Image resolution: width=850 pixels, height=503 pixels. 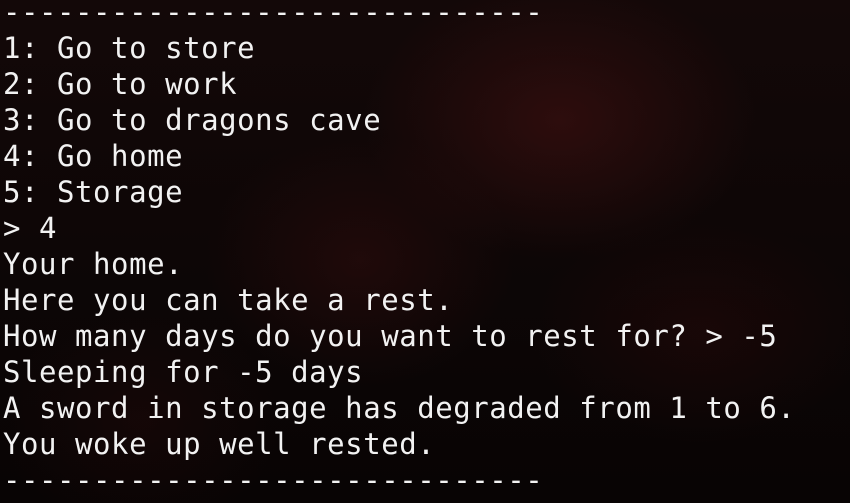 I want to click on menu-option-storage: 5: Storage, so click(x=93, y=192).